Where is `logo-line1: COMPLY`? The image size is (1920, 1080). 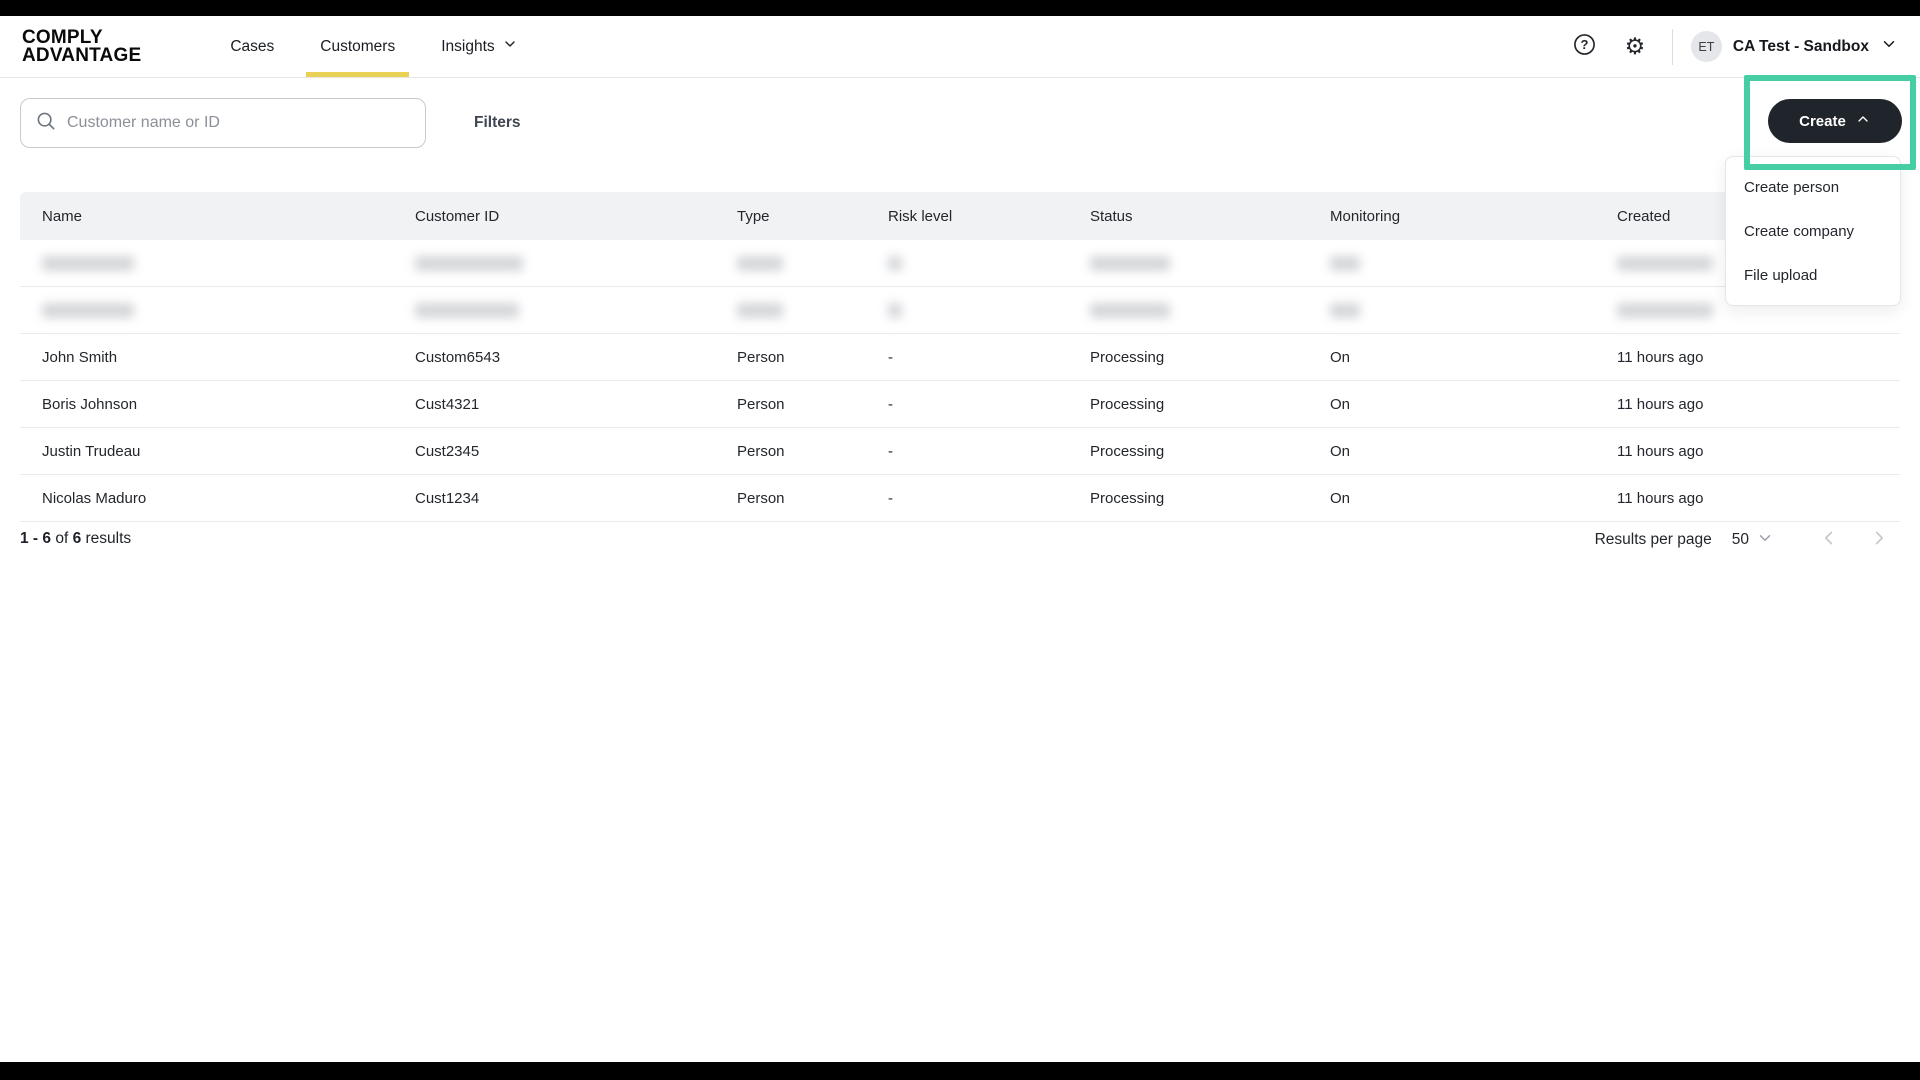
logo-line1: COMPLY is located at coordinates (62, 38).